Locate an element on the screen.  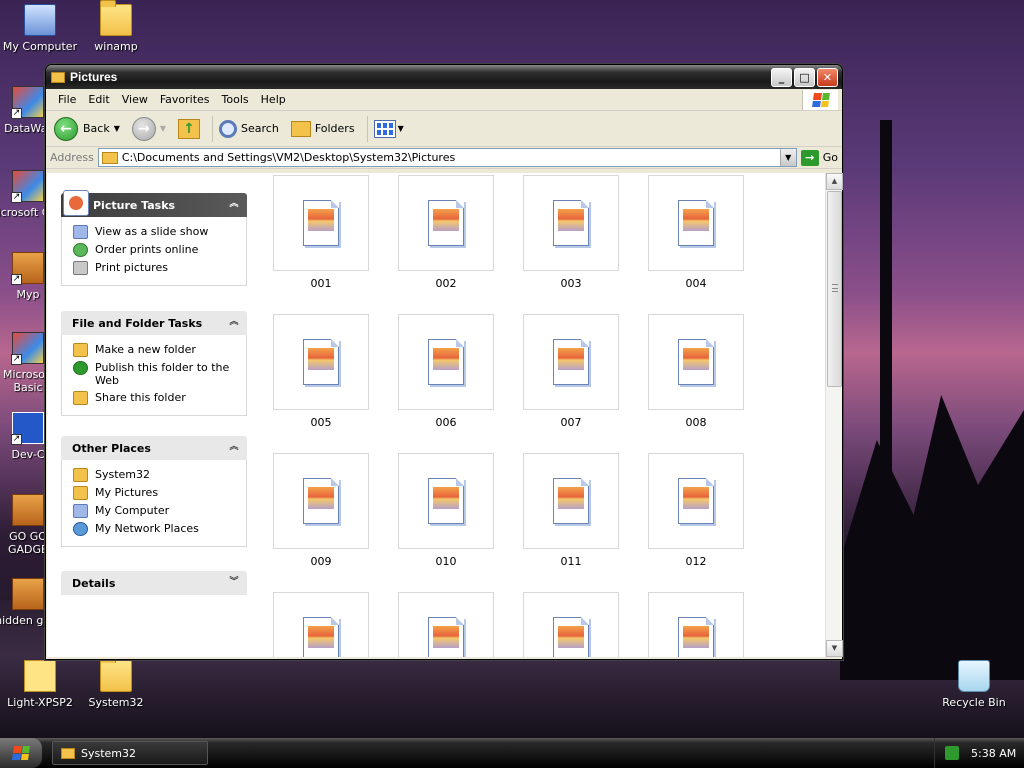
file-name: 005 is located at coordinates (321, 422).